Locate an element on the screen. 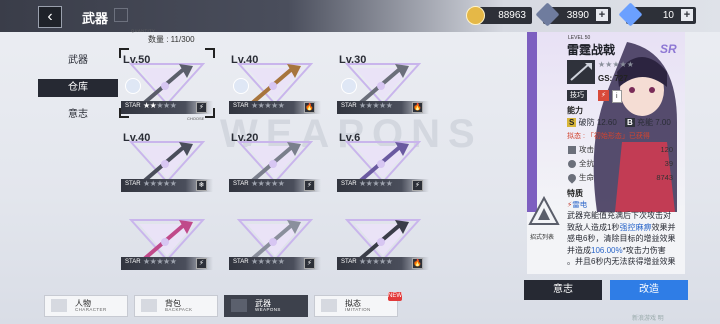 The image size is (720, 324). rarity-badge: SR is located at coordinates (668, 49).